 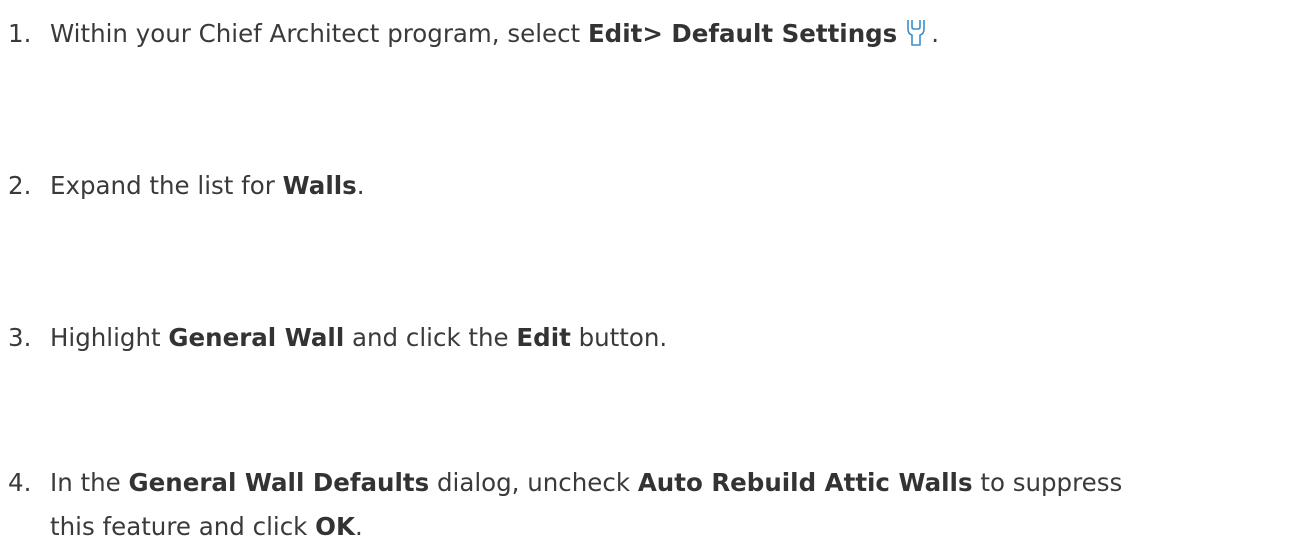 I want to click on menu-path: Edit> Default Settings, so click(x=742, y=33).